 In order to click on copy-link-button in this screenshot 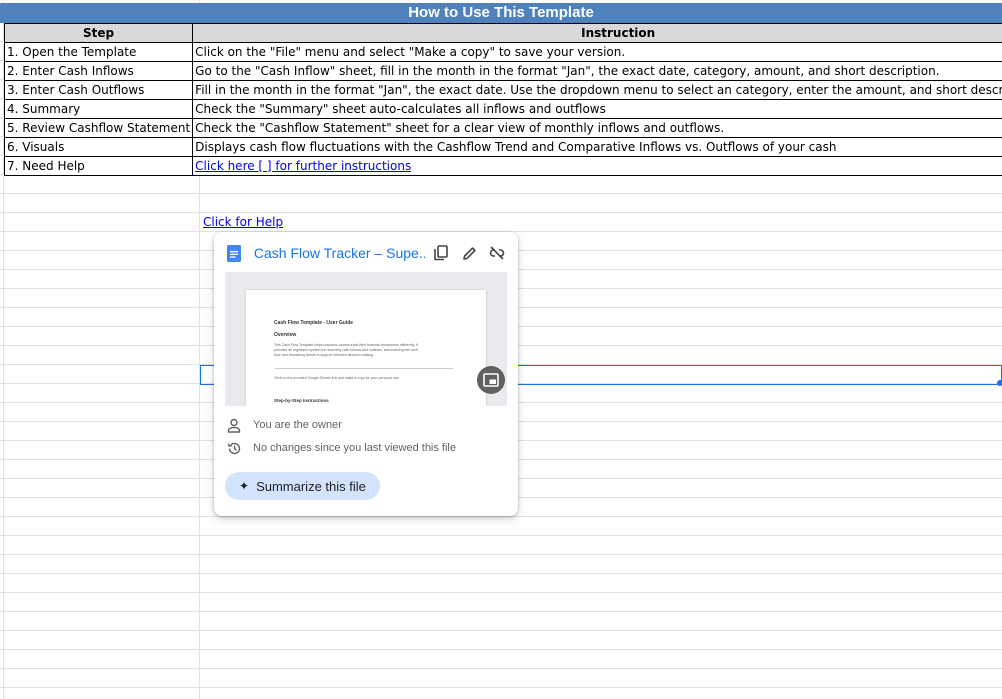, I will do `click(442, 253)`.